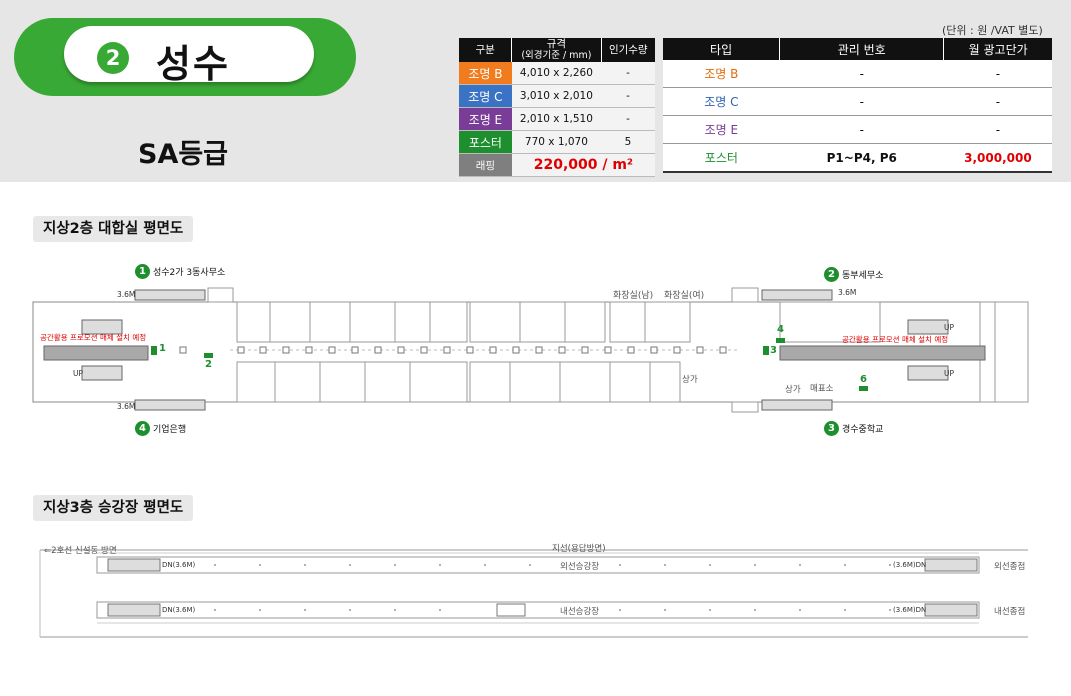  Describe the element at coordinates (208, 364) in the screenshot. I see `poster-label-2: 2` at that location.